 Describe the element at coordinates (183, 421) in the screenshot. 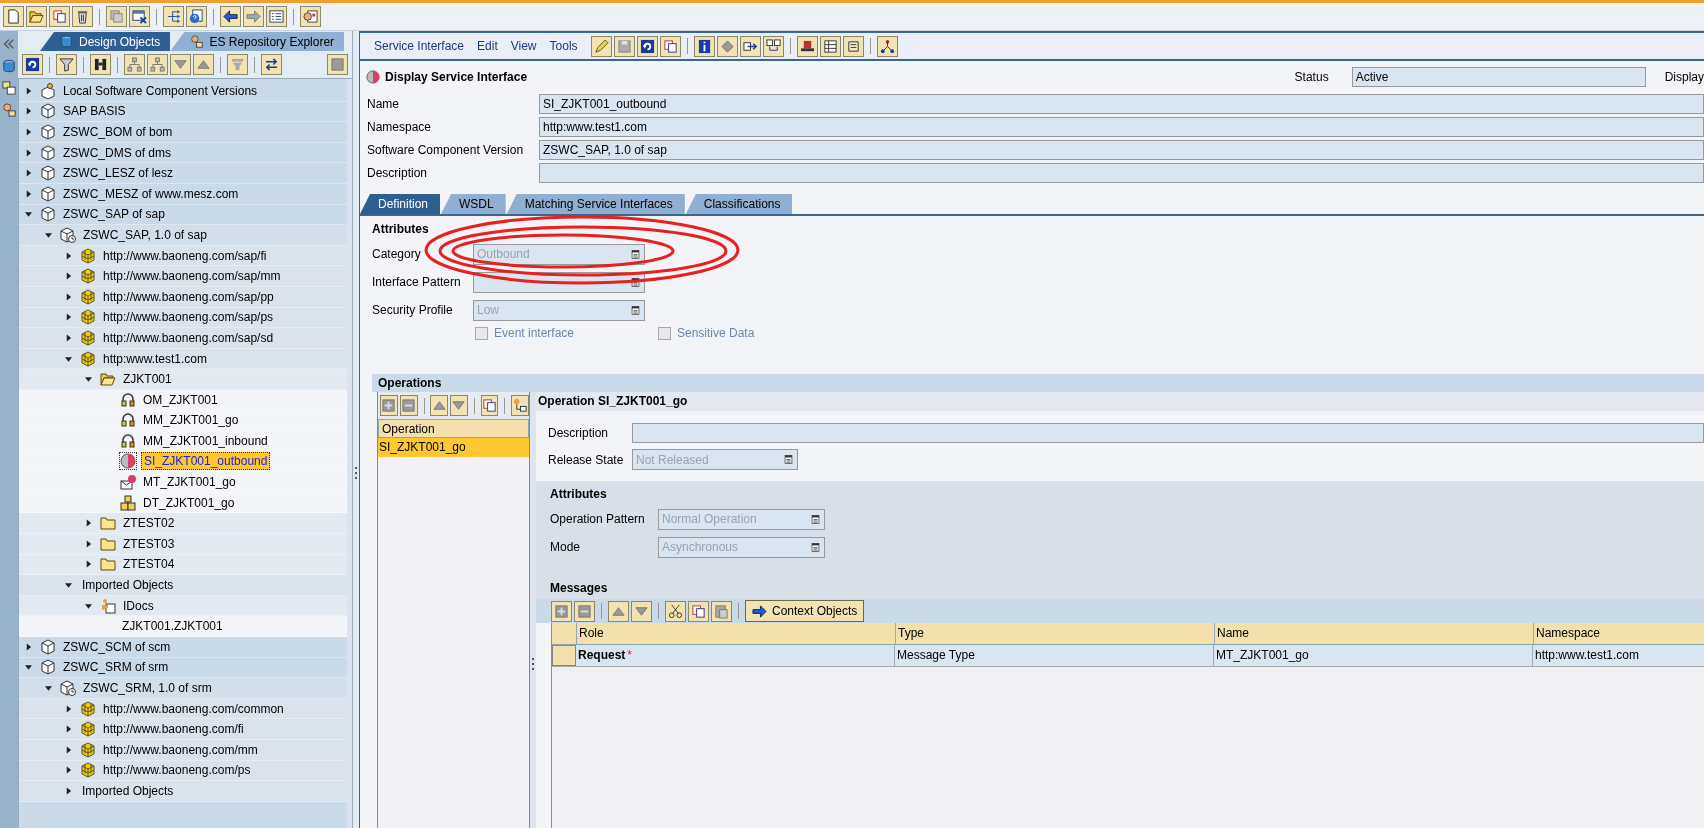

I see `tree-row: MM_ZJKT001_go` at that location.